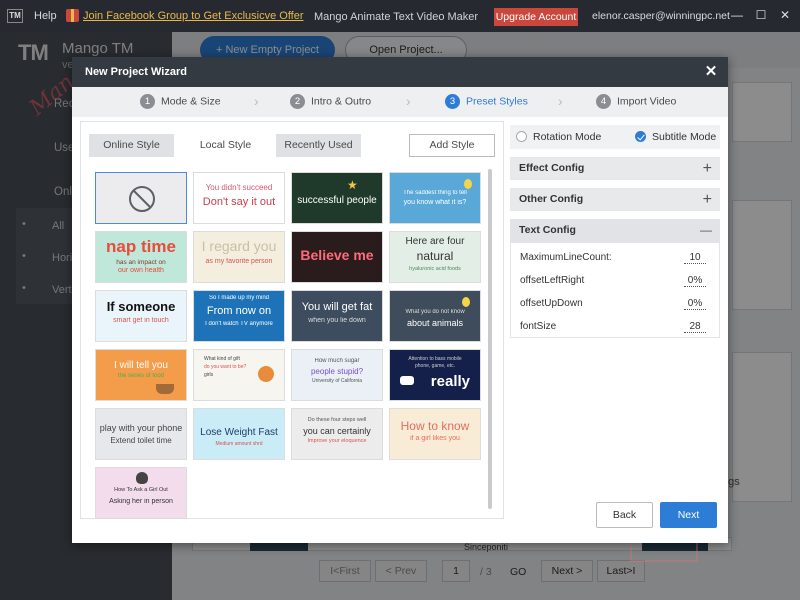 Image resolution: width=800 pixels, height=600 pixels. What do you see at coordinates (615, 137) in the screenshot?
I see `mode-selector: Rotation Mode Subtitle Mode` at bounding box center [615, 137].